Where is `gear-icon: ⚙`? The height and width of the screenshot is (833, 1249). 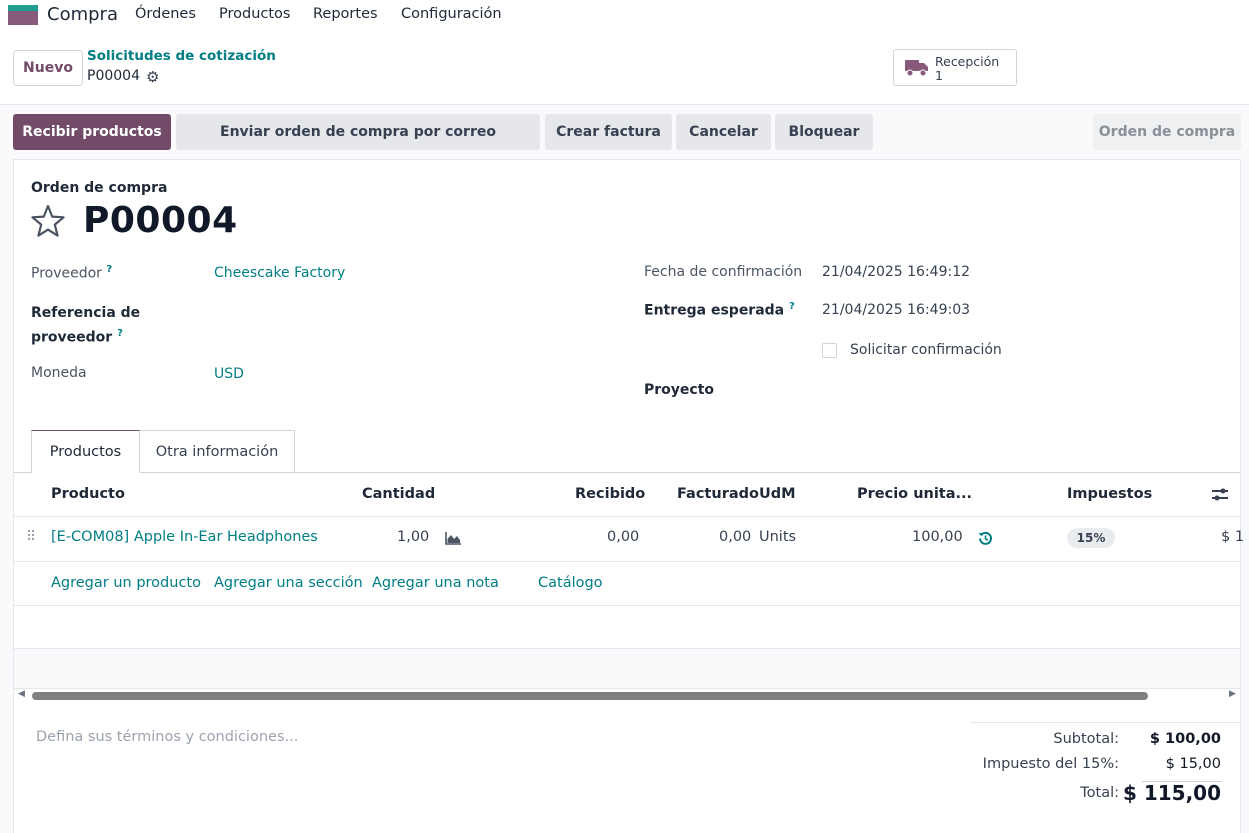 gear-icon: ⚙ is located at coordinates (152, 77).